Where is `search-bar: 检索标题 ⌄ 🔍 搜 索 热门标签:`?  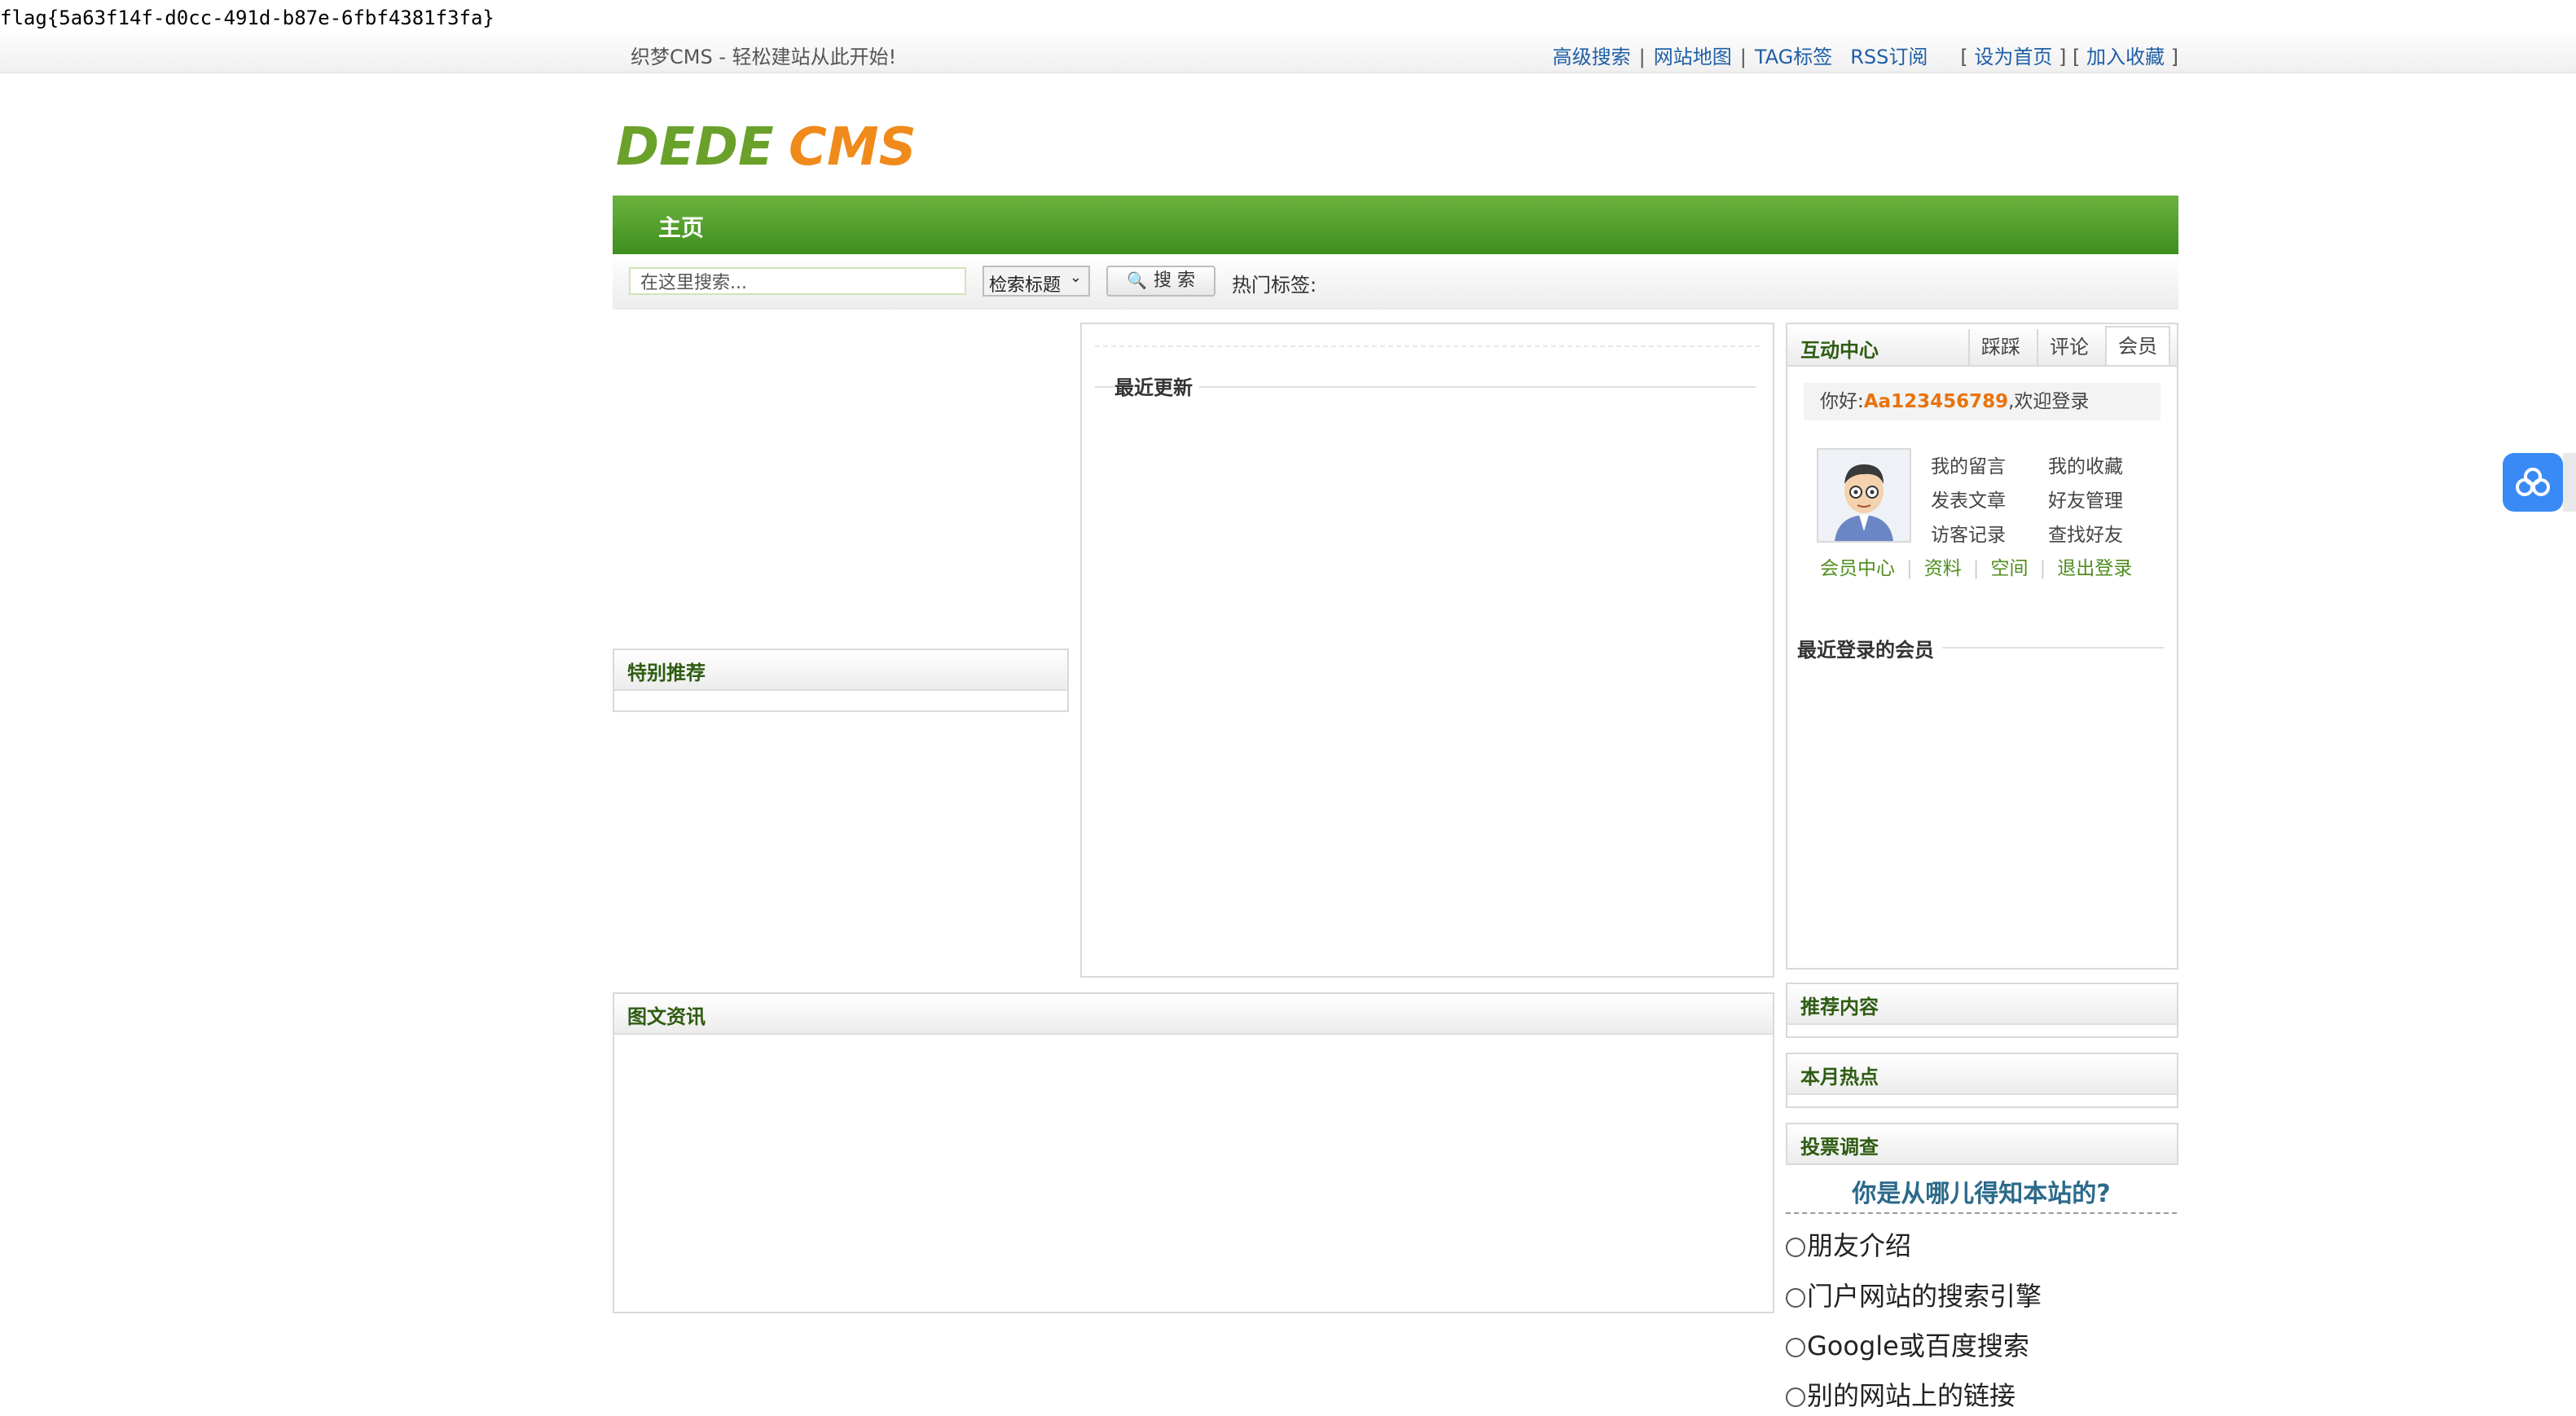 search-bar: 检索标题 ⌄ 🔍 搜 索 热门标签: is located at coordinates (1395, 282).